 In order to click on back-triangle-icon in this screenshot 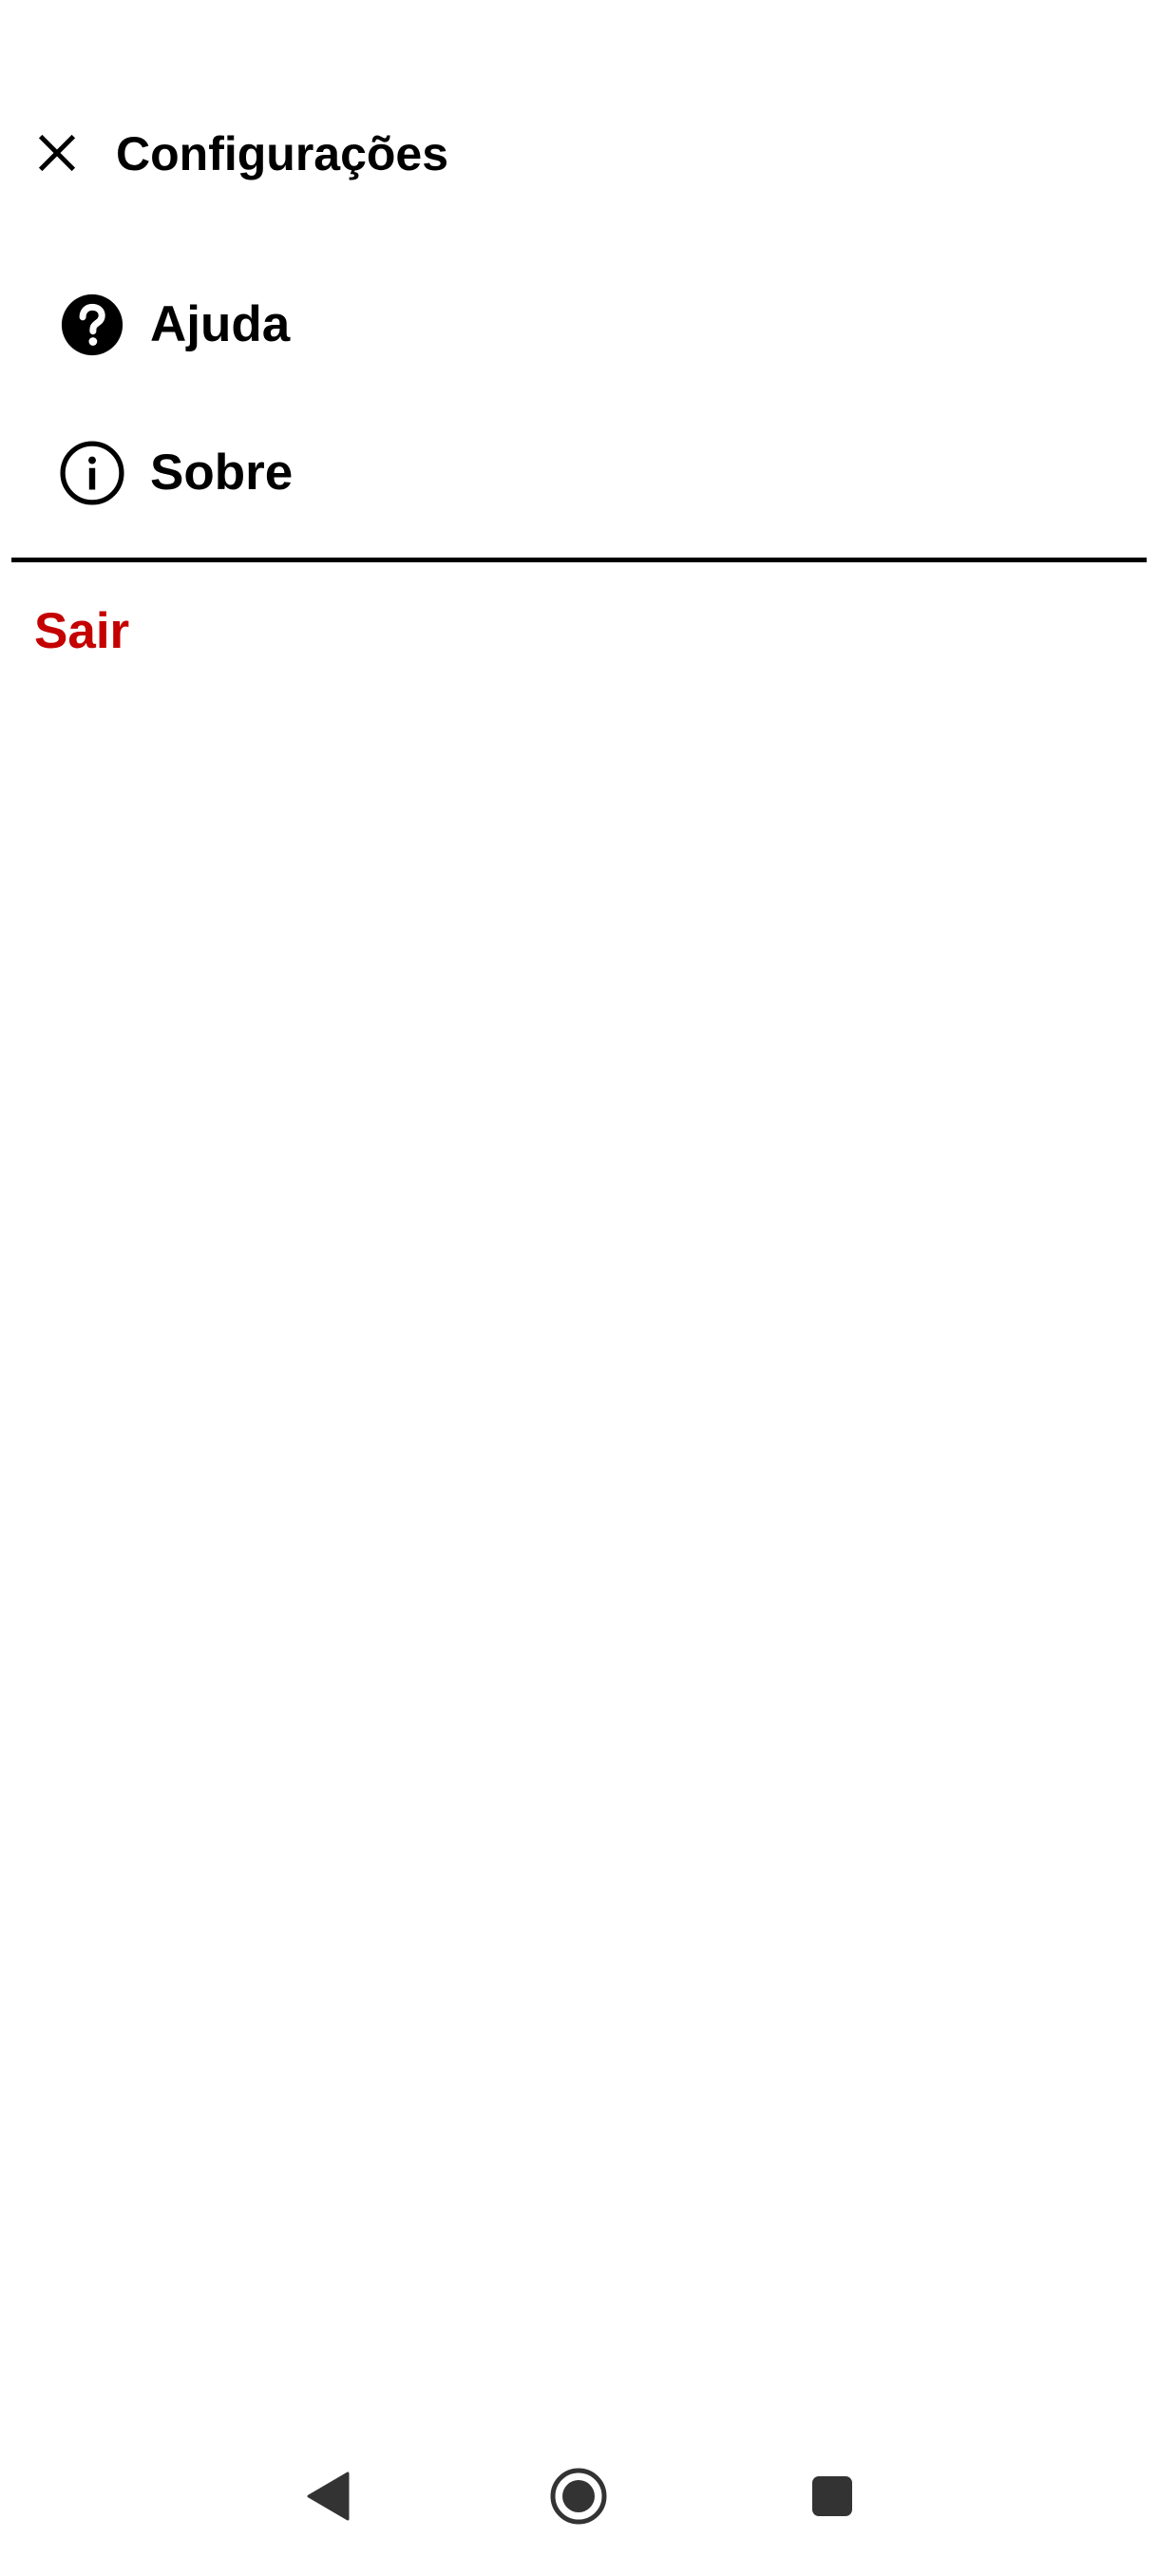, I will do `click(328, 2496)`.